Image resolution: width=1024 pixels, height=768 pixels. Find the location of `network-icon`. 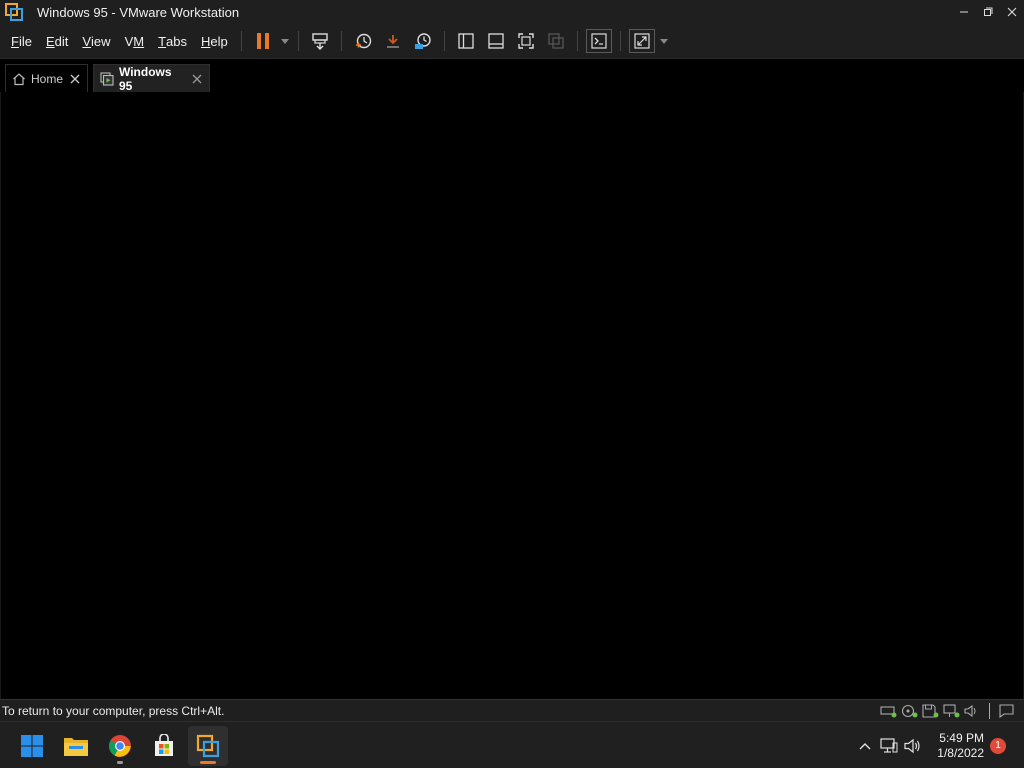

network-icon is located at coordinates (889, 746).